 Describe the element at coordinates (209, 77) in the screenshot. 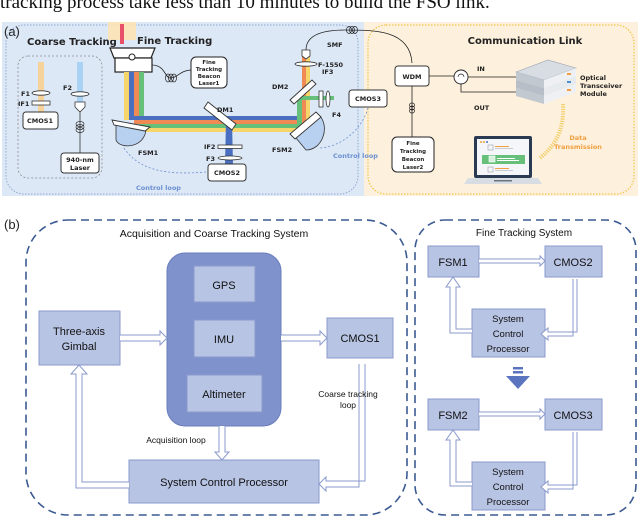

I see `beacon1-line3: Beacon` at that location.